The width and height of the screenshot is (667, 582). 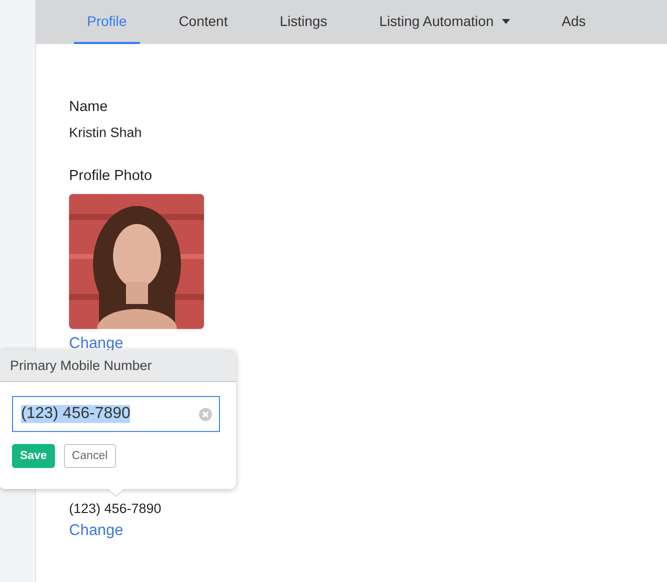 I want to click on field-text: (123) 456-7890, so click(x=75, y=414).